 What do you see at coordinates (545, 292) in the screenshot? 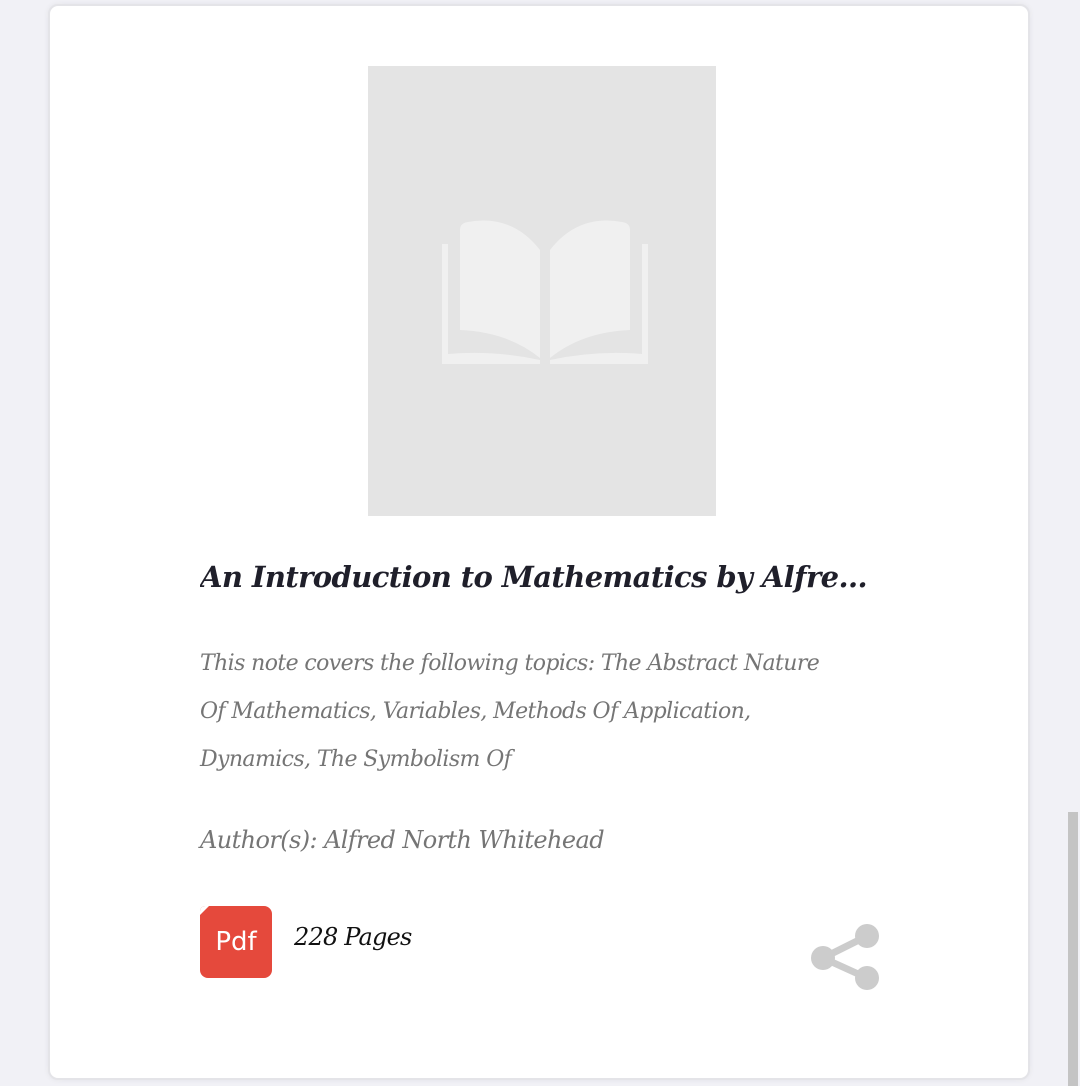
I see `open-book-icon` at bounding box center [545, 292].